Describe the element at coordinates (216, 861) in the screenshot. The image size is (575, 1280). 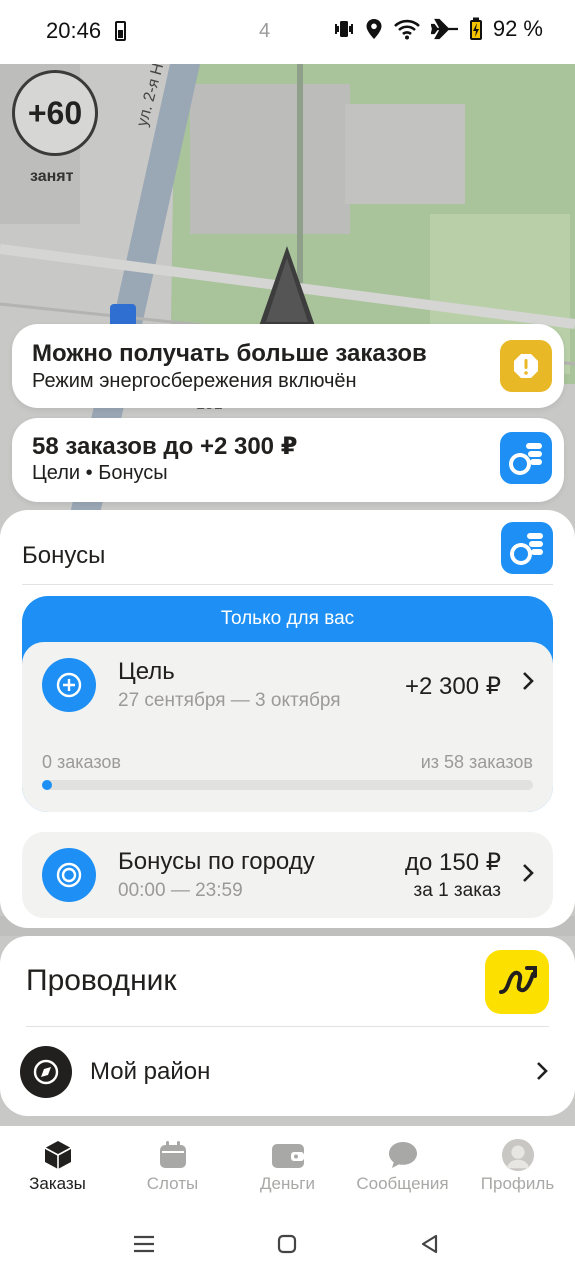
I see `city-bonus-title: Бонусы по городу` at that location.